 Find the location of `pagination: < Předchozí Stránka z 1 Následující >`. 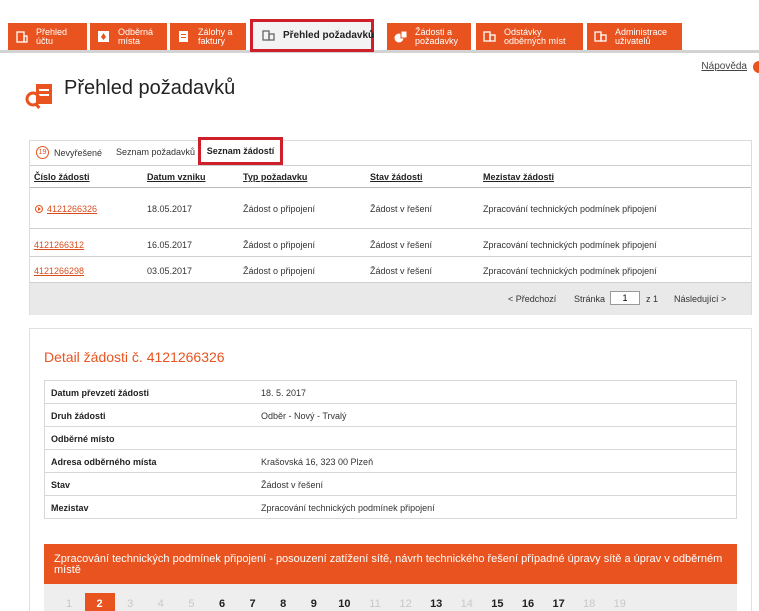

pagination: < Předchozí Stránka z 1 Následující > is located at coordinates (390, 299).